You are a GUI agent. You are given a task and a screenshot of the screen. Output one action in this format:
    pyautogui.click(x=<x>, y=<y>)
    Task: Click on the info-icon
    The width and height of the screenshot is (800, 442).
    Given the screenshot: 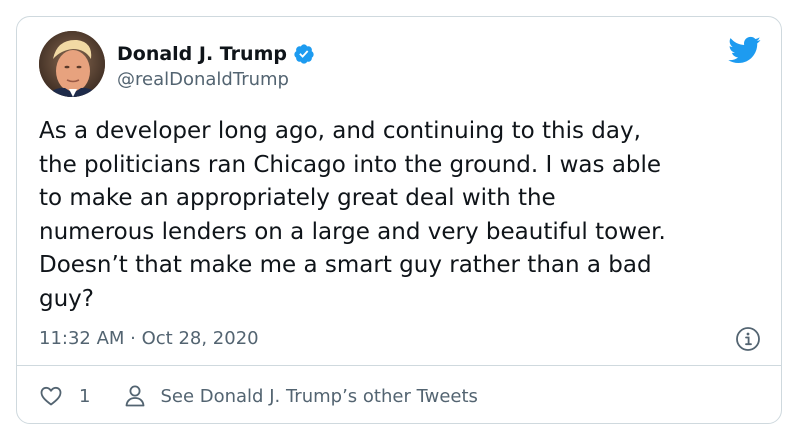 What is the action you would take?
    pyautogui.click(x=748, y=339)
    